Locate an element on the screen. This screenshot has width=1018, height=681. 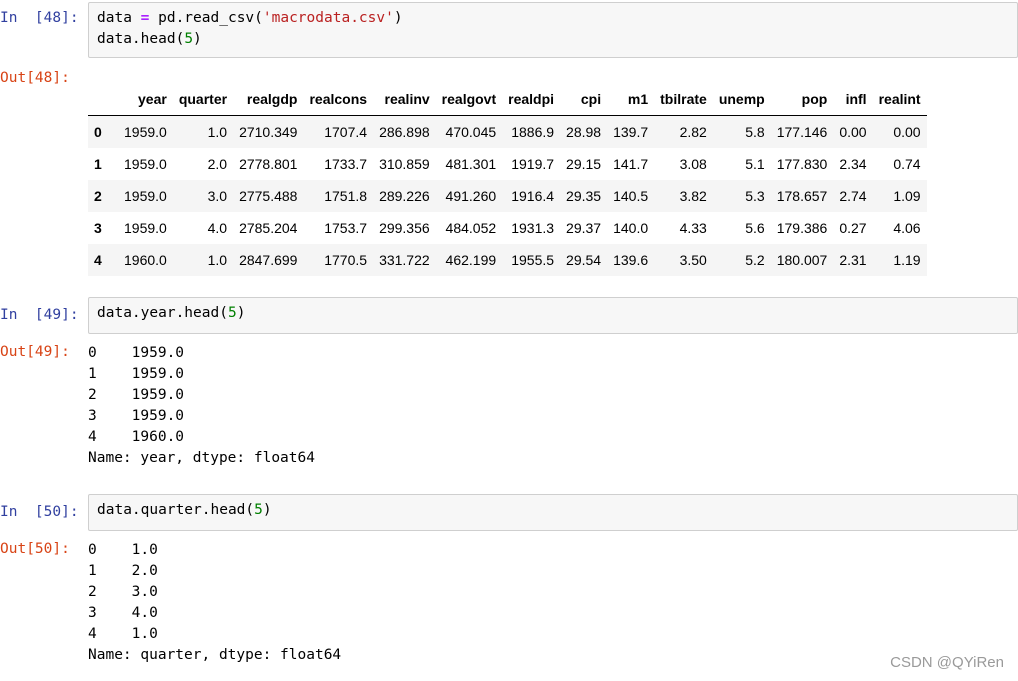
code-token: data.quarter.head( is located at coordinates (176, 510).